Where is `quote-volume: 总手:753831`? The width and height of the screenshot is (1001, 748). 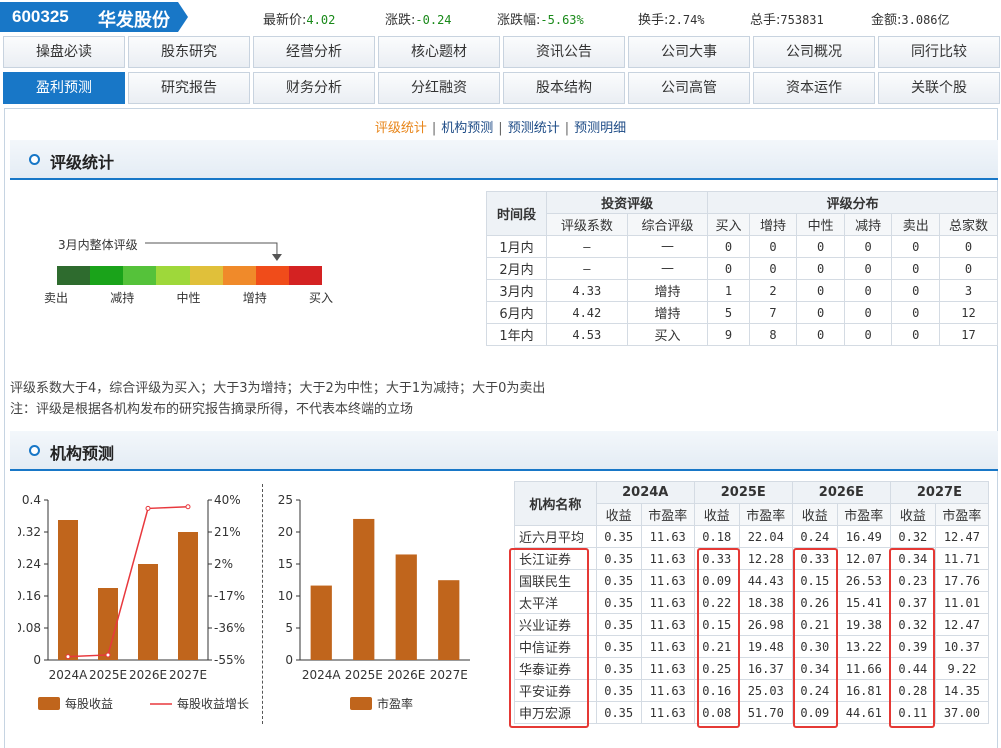
quote-volume: 总手:753831 is located at coordinates (787, 18).